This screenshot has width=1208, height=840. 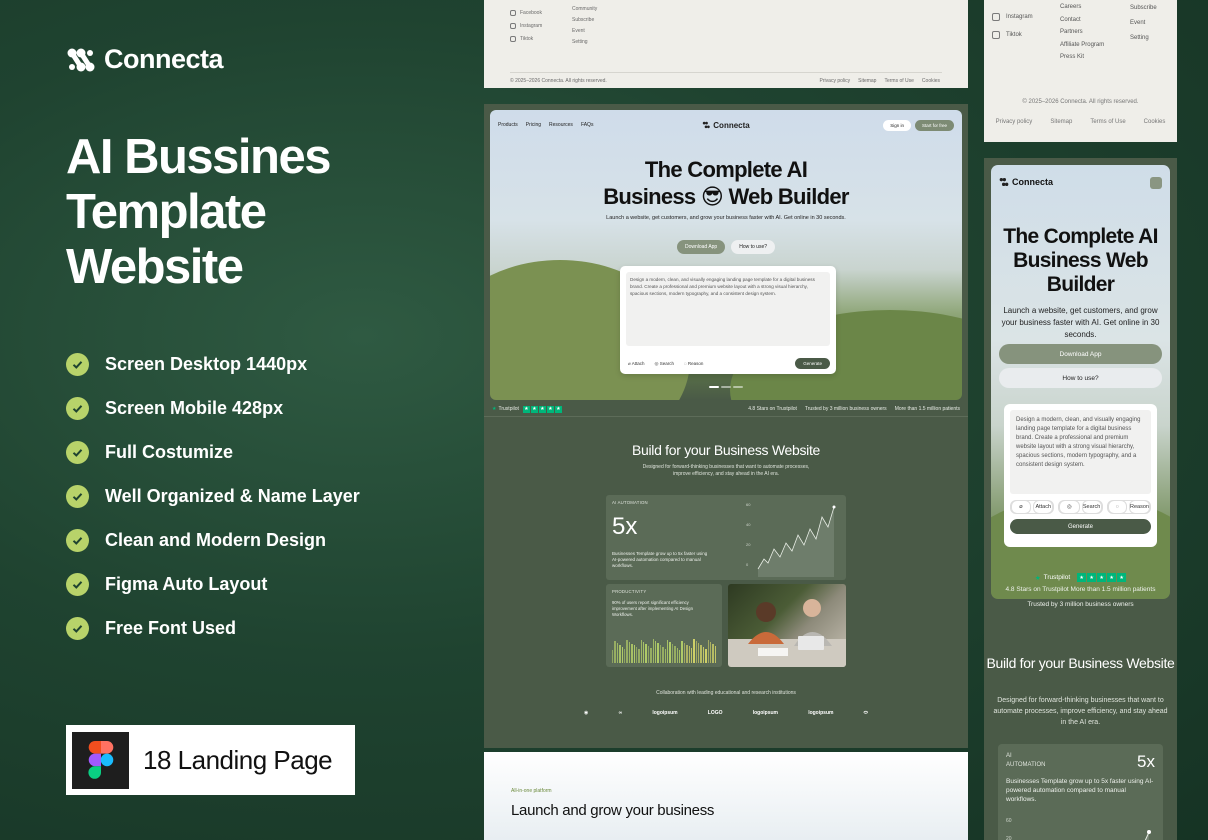 I want to click on hero-title: The Complete AI Business Web Builder, so click(x=1080, y=260).